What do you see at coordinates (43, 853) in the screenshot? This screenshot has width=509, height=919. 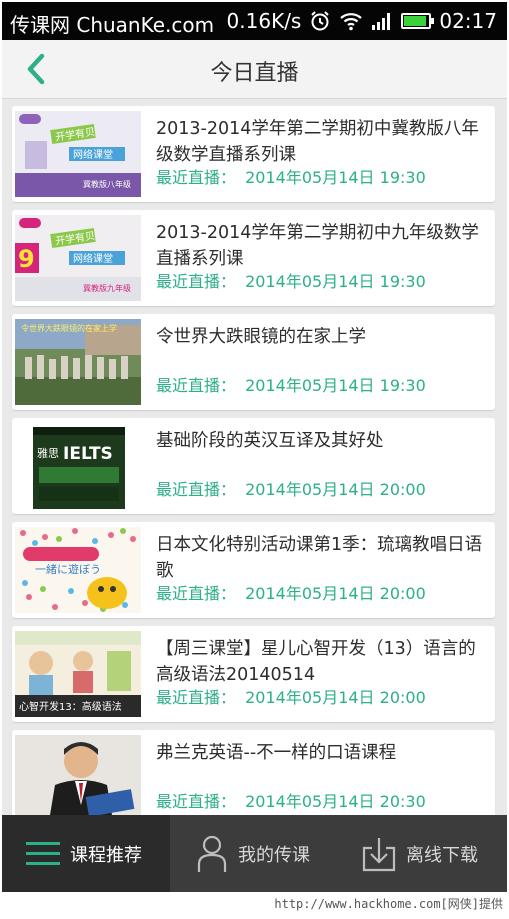 I see `menu-icon` at bounding box center [43, 853].